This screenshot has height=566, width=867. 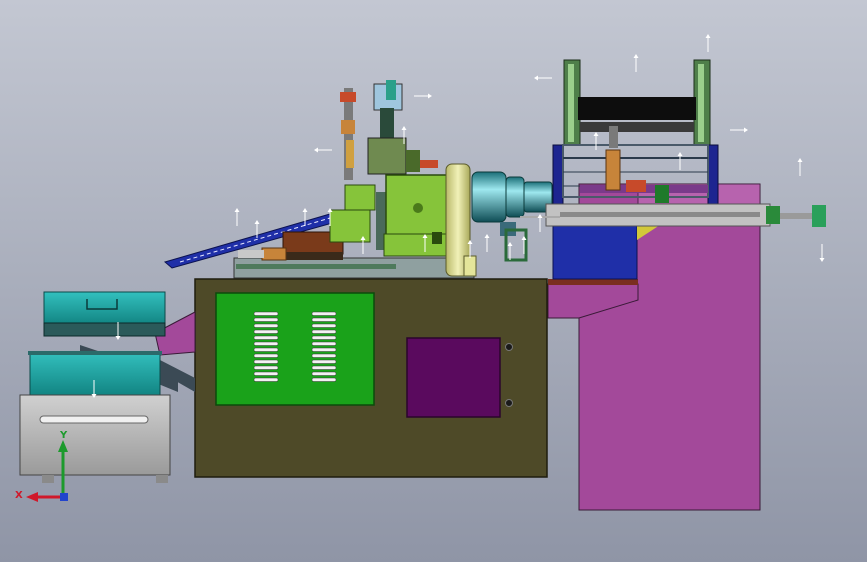 I want to click on triad-y-label: Y, so click(x=63, y=435).